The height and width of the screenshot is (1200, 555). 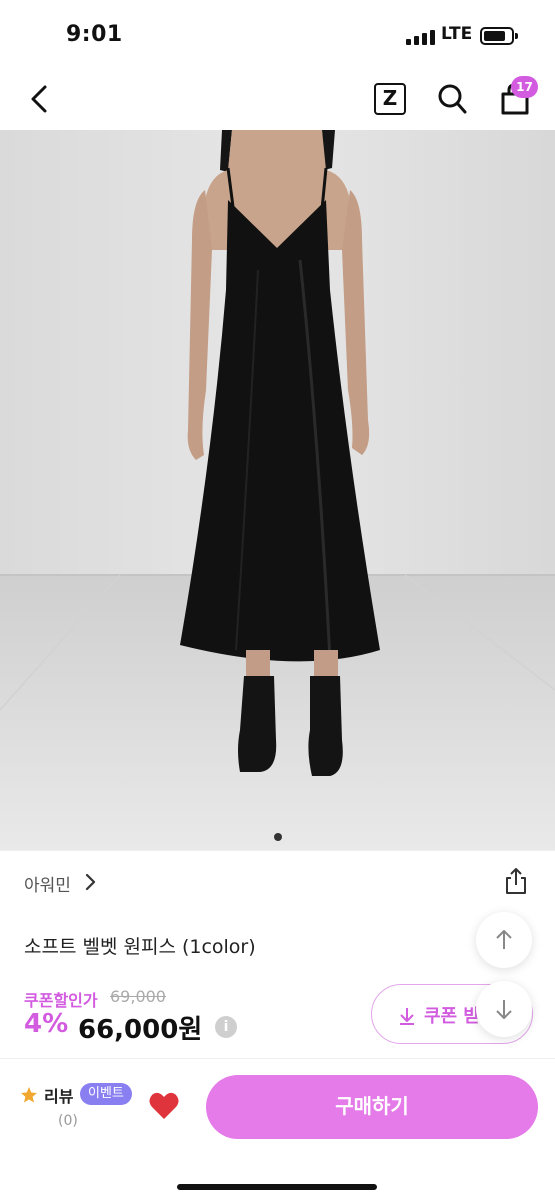 I want to click on review-label: 리뷰, so click(x=58, y=1095).